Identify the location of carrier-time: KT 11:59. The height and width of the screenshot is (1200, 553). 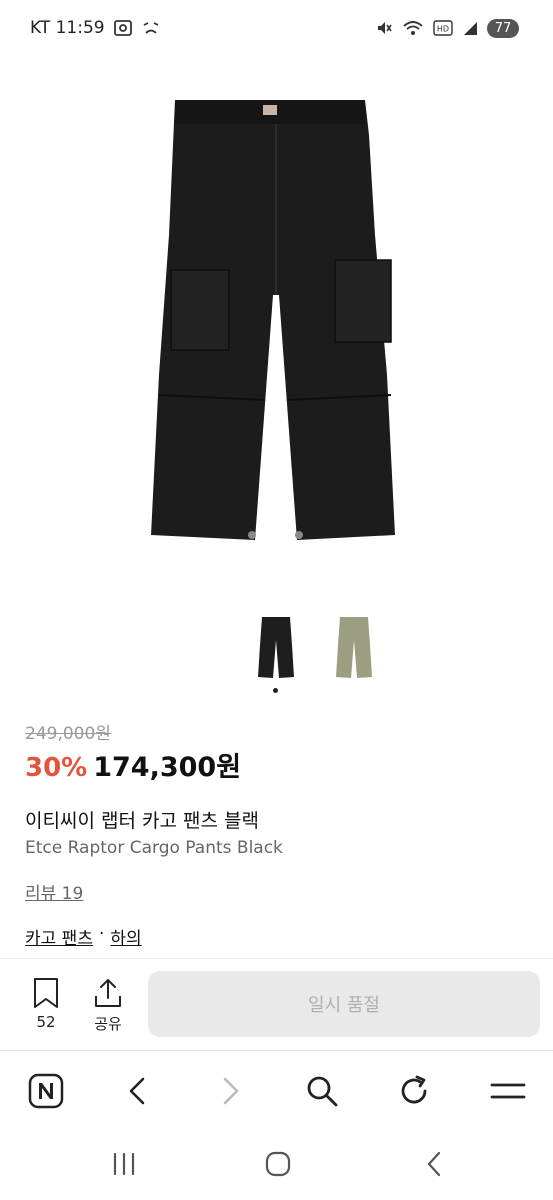
(67, 28).